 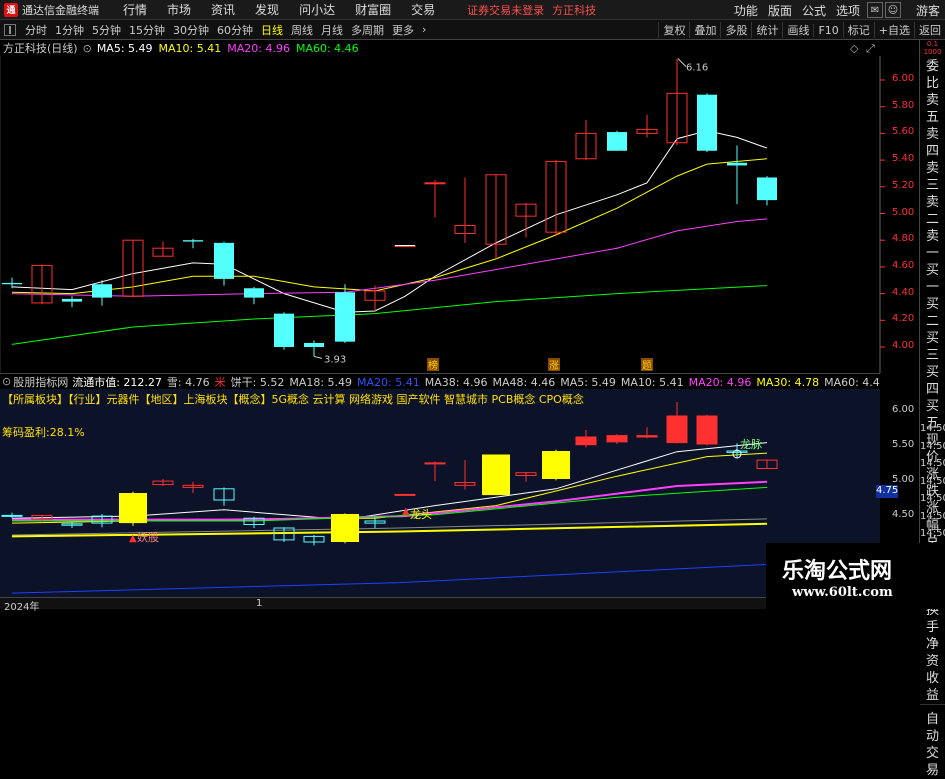 I want to click on btn-statistics: 统计, so click(x=766, y=30).